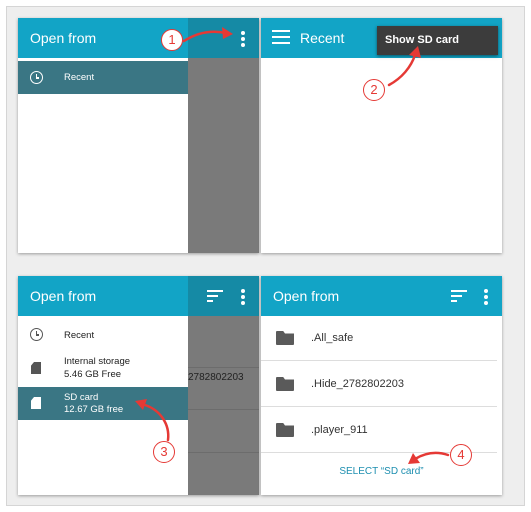 Image resolution: width=531 pixels, height=512 pixels. Describe the element at coordinates (281, 37) in the screenshot. I see `hamburger-menu-icon` at that location.